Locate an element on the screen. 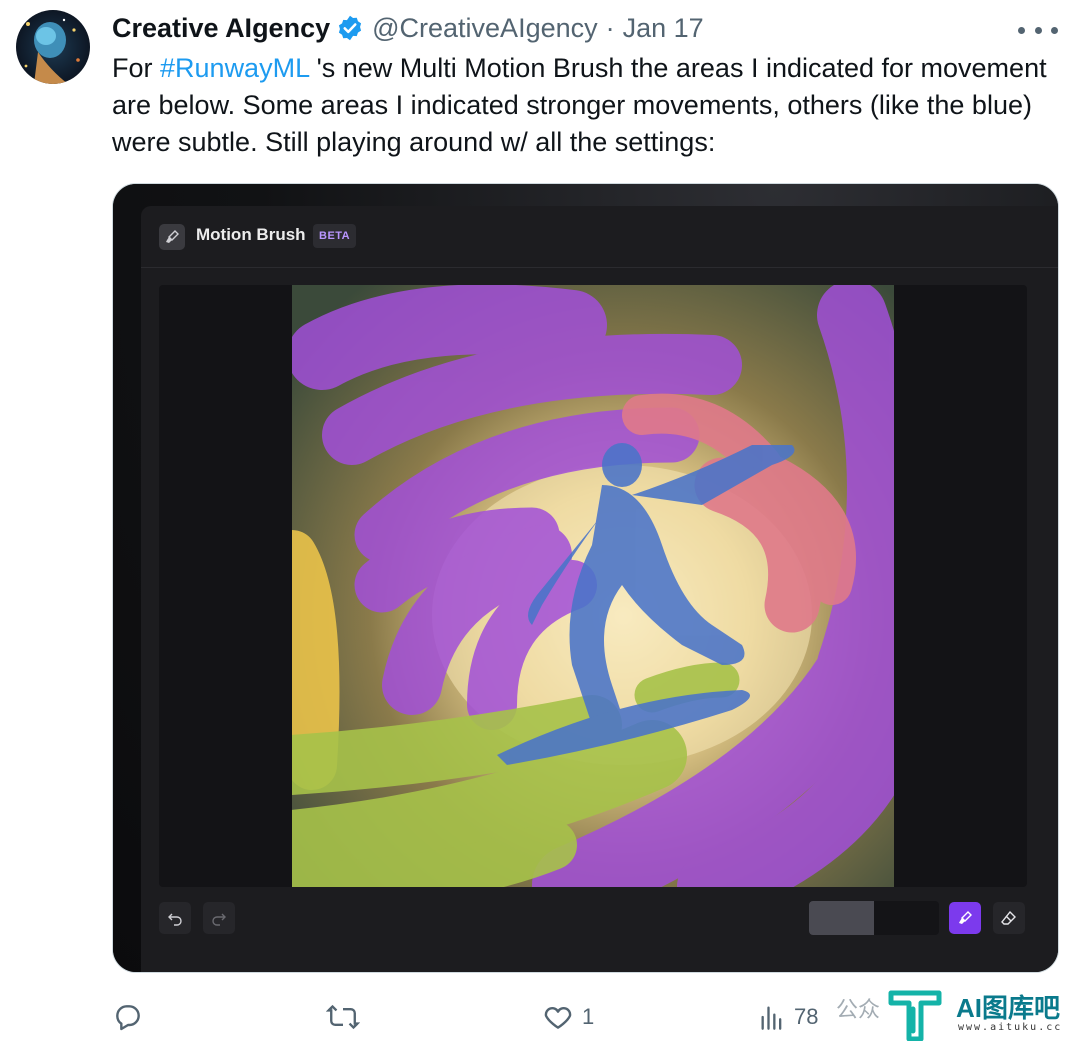 This screenshot has width=1080, height=1046. undo-icon is located at coordinates (175, 919).